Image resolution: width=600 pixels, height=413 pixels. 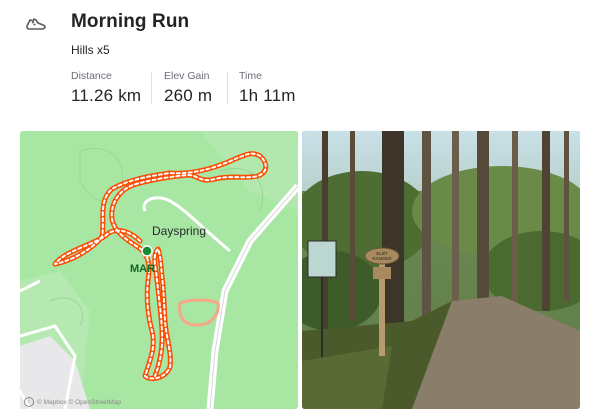 I want to click on info-board, so click(x=322, y=259).